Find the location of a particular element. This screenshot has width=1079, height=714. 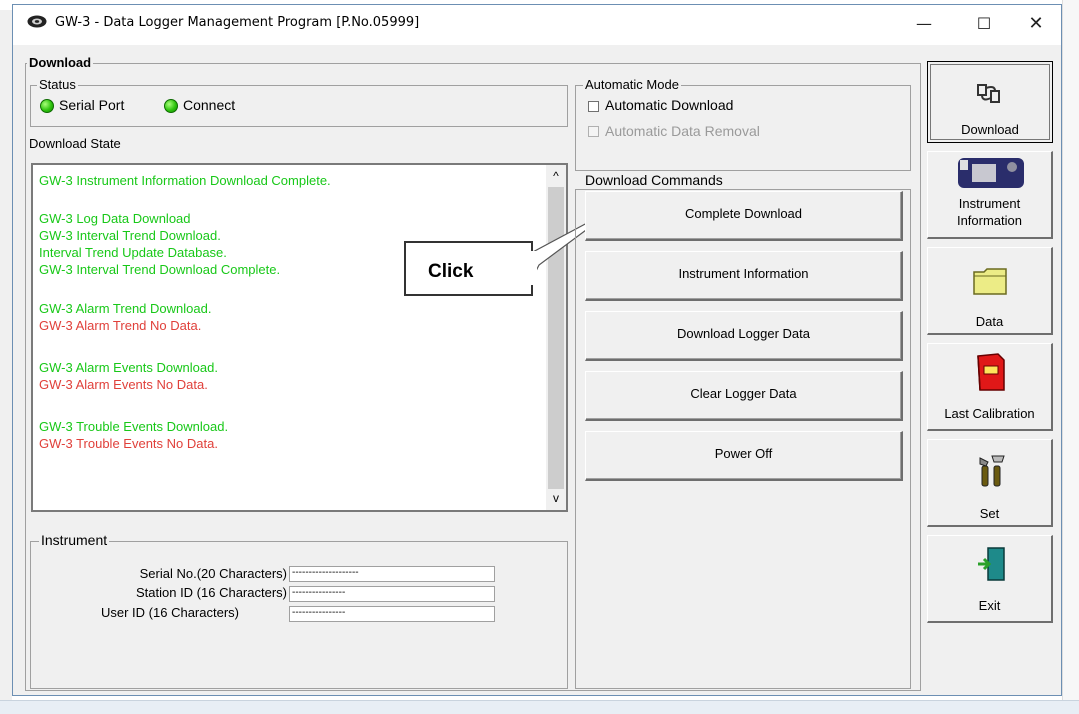

sidebar-set-button: Set is located at coordinates (990, 483).